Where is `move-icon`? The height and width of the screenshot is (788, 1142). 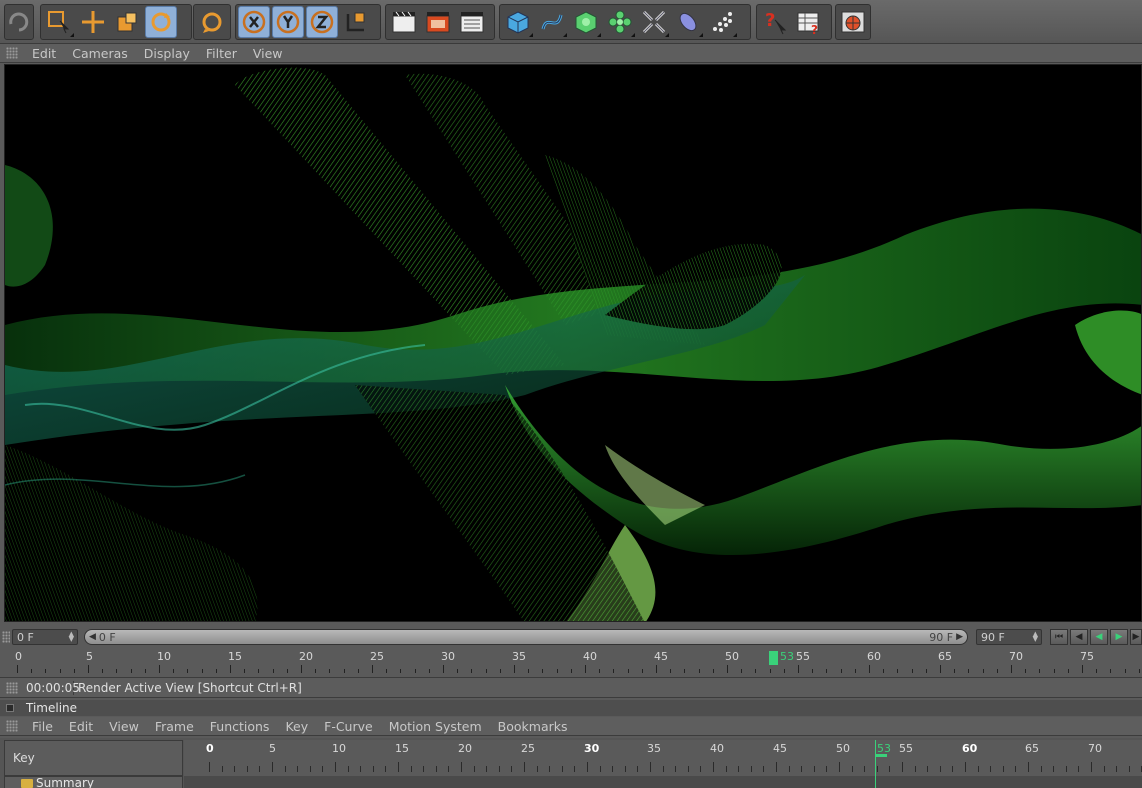 move-icon is located at coordinates (93, 22).